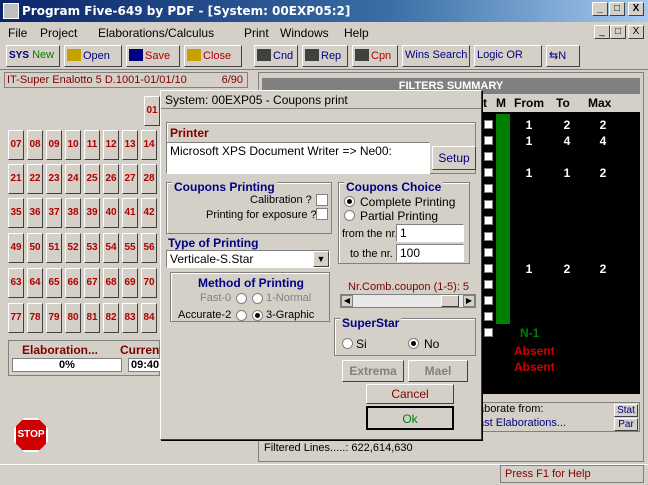 The image size is (648, 485). Describe the element at coordinates (600, 9) in the screenshot. I see `minimize-button: _` at that location.